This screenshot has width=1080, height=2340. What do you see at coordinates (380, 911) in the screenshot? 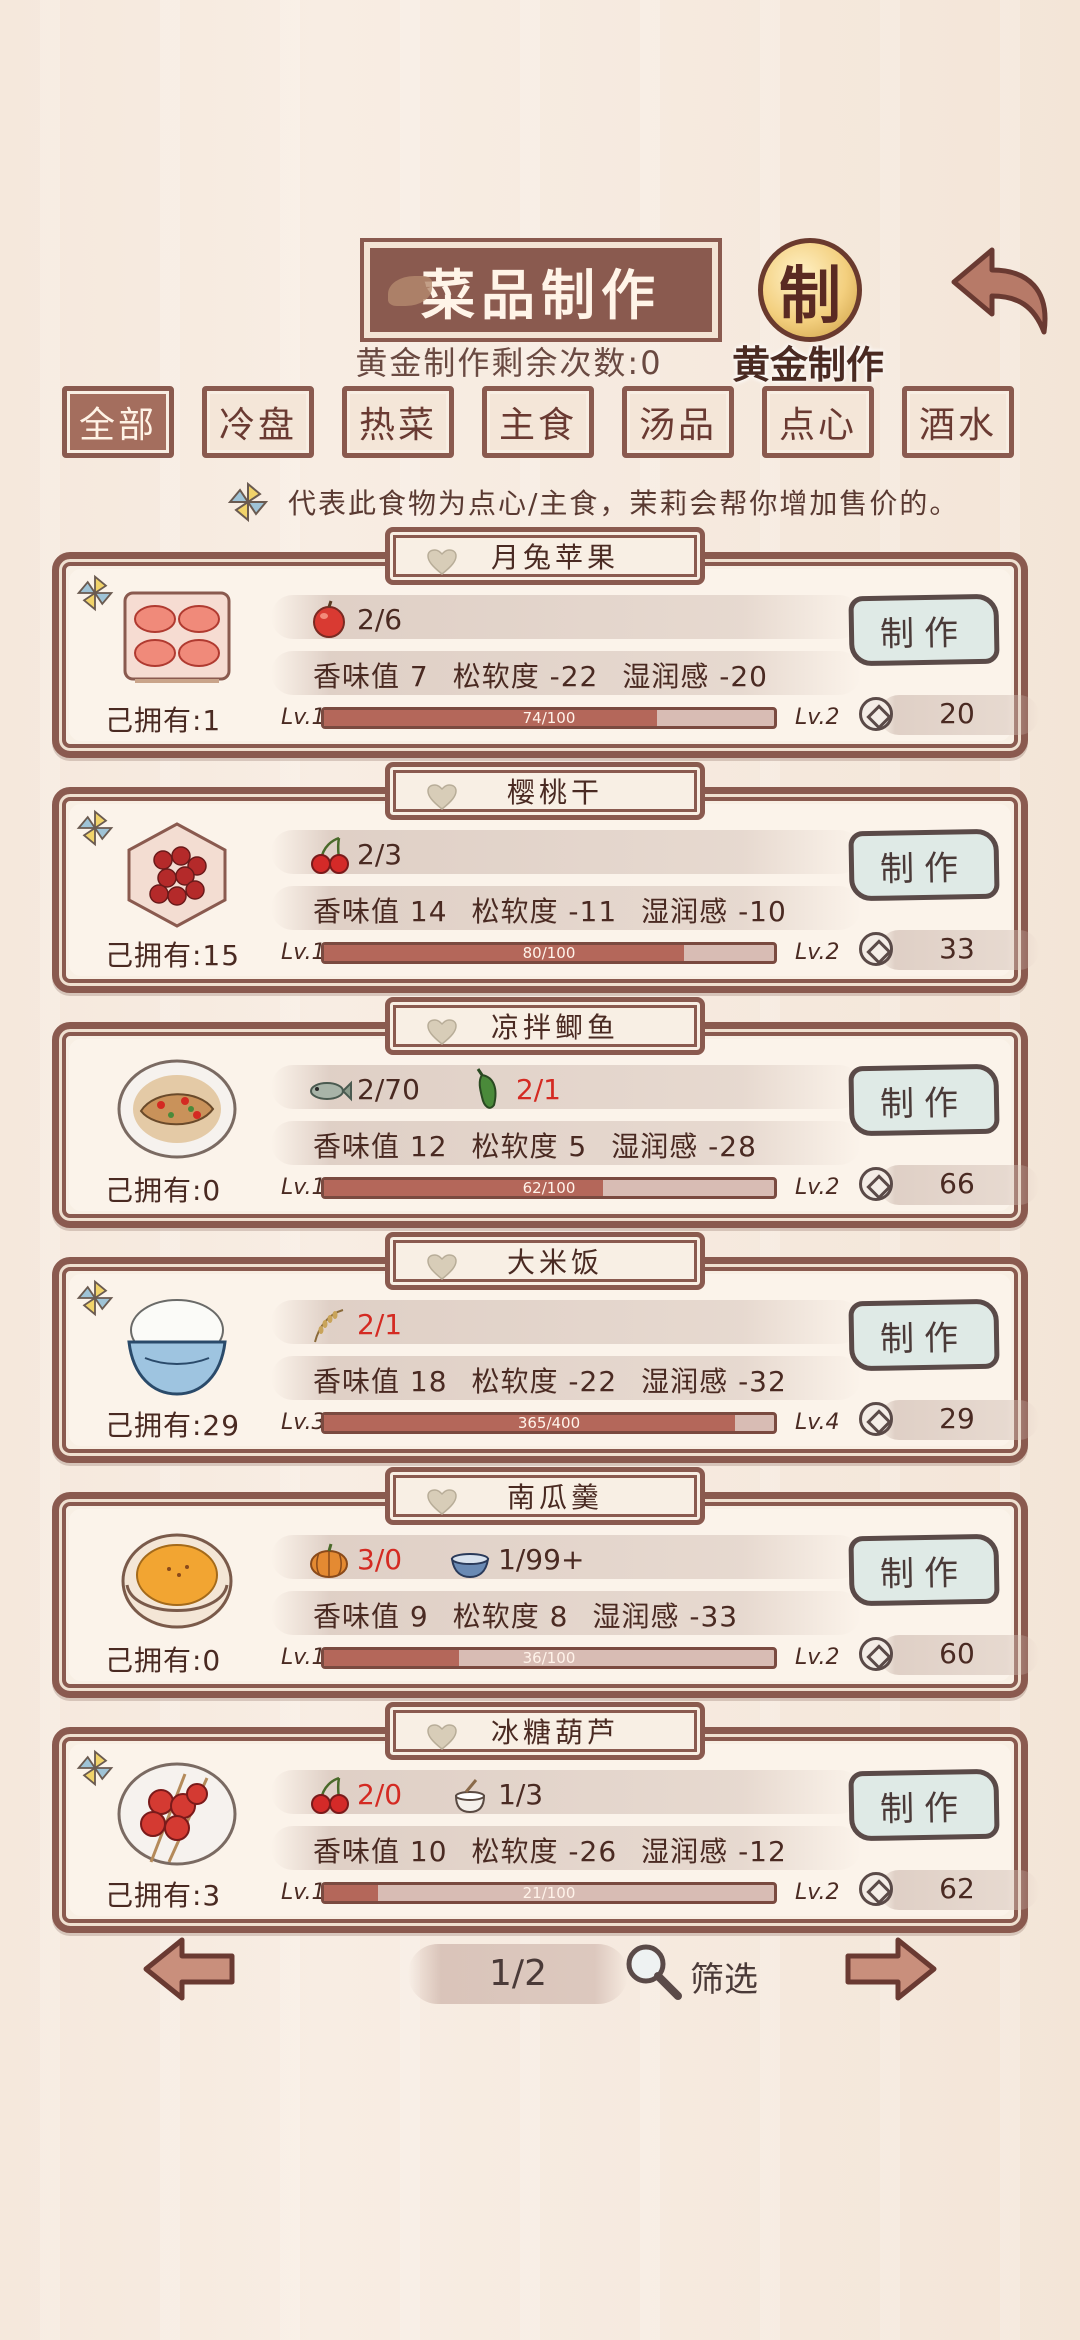
I see `stat-value: 香味值 14` at bounding box center [380, 911].